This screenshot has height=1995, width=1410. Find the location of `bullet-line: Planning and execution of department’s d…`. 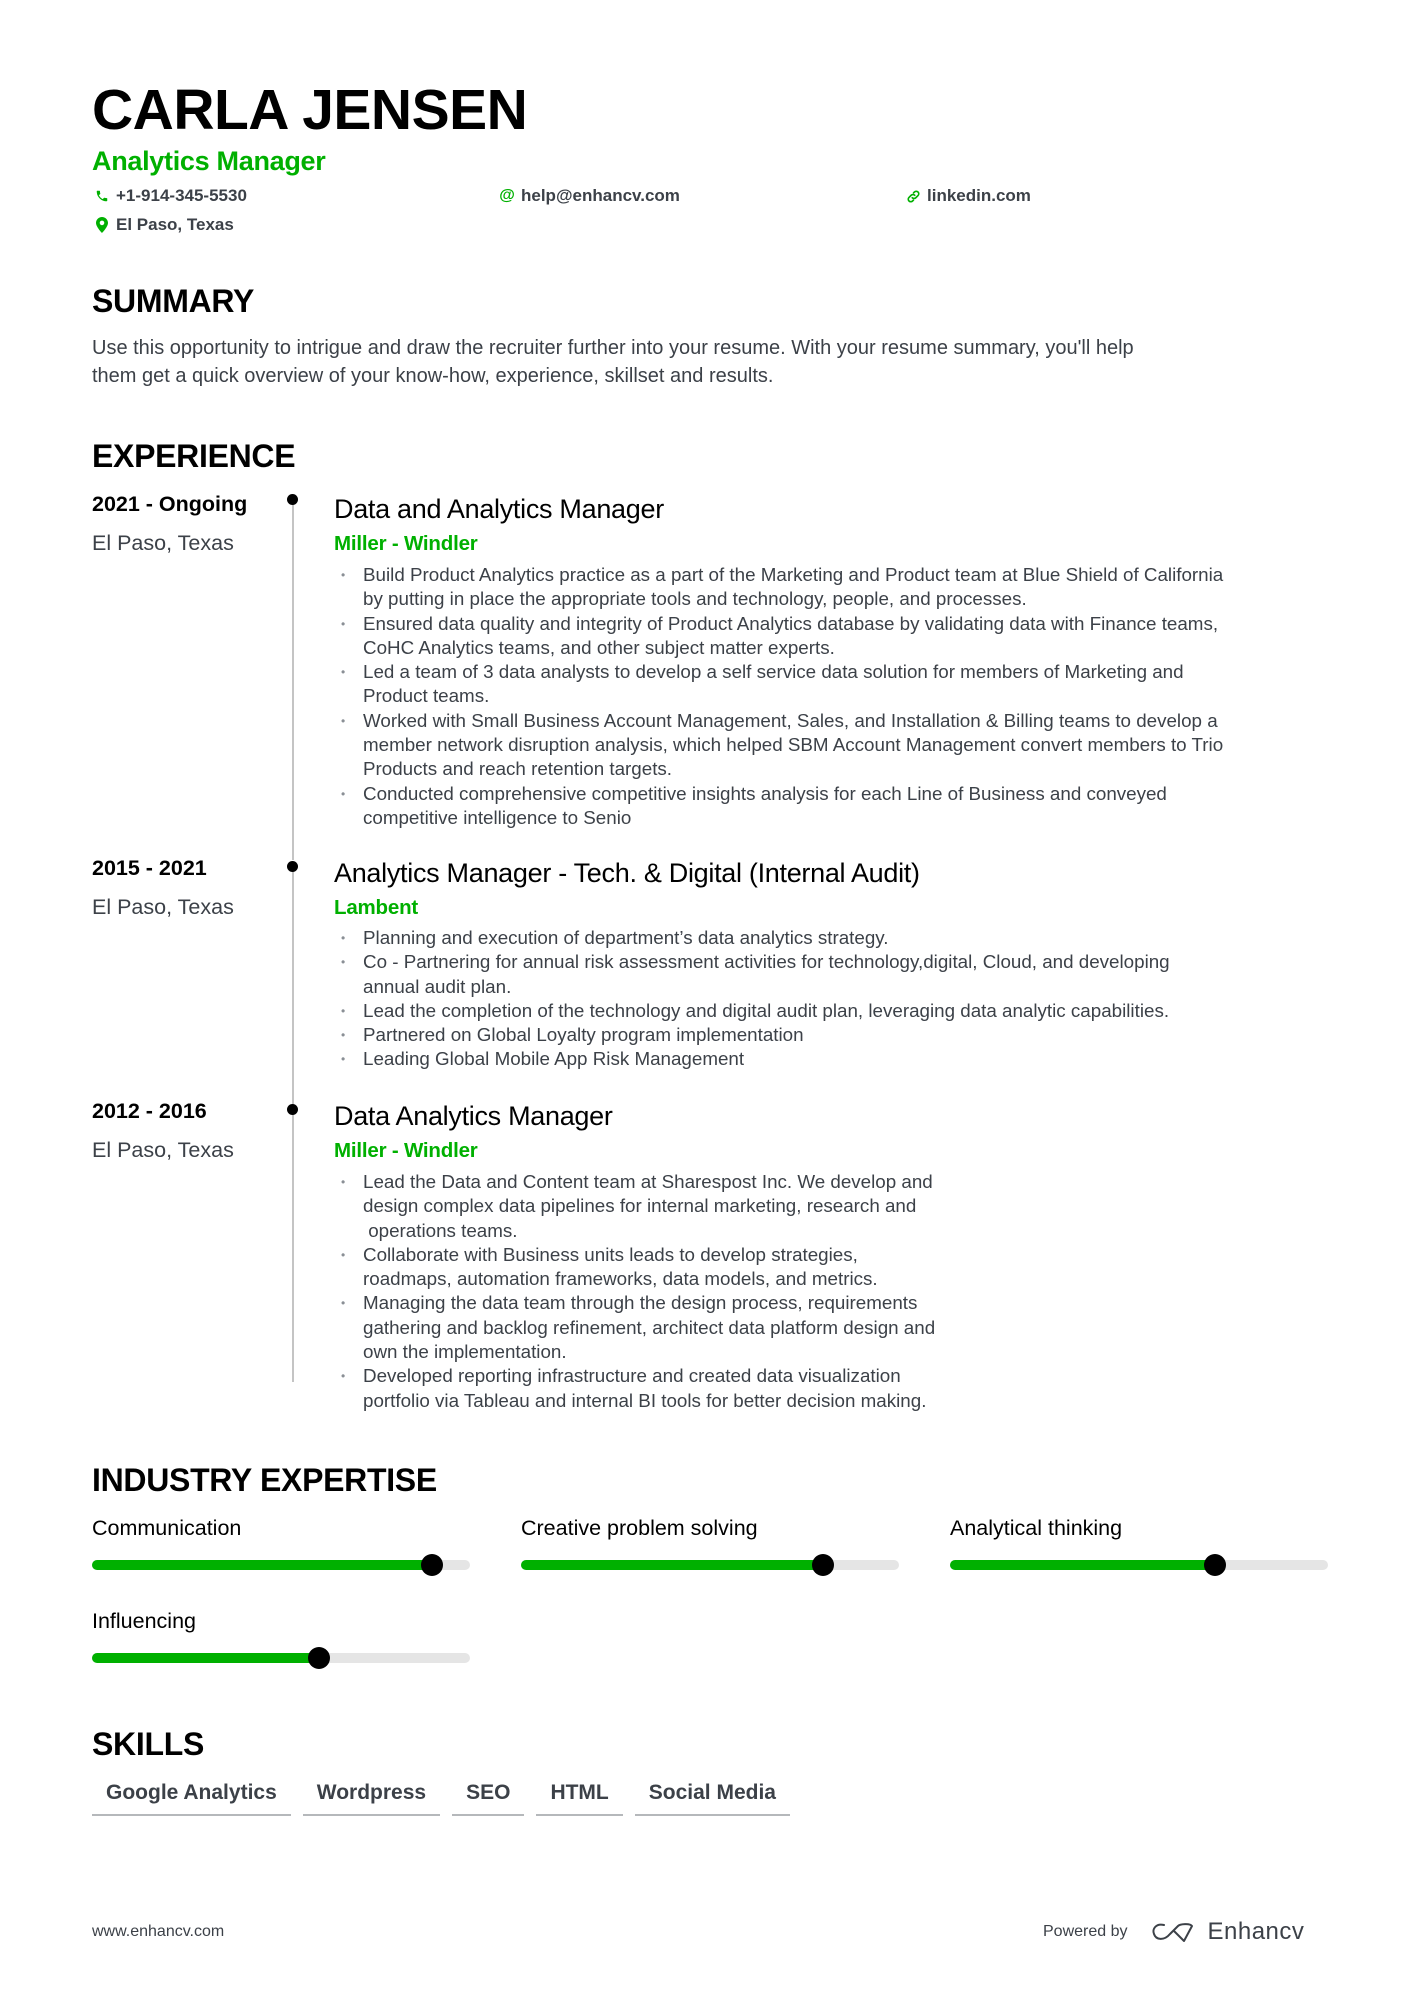

bullet-line: Planning and execution of department’s d… is located at coordinates (626, 937).